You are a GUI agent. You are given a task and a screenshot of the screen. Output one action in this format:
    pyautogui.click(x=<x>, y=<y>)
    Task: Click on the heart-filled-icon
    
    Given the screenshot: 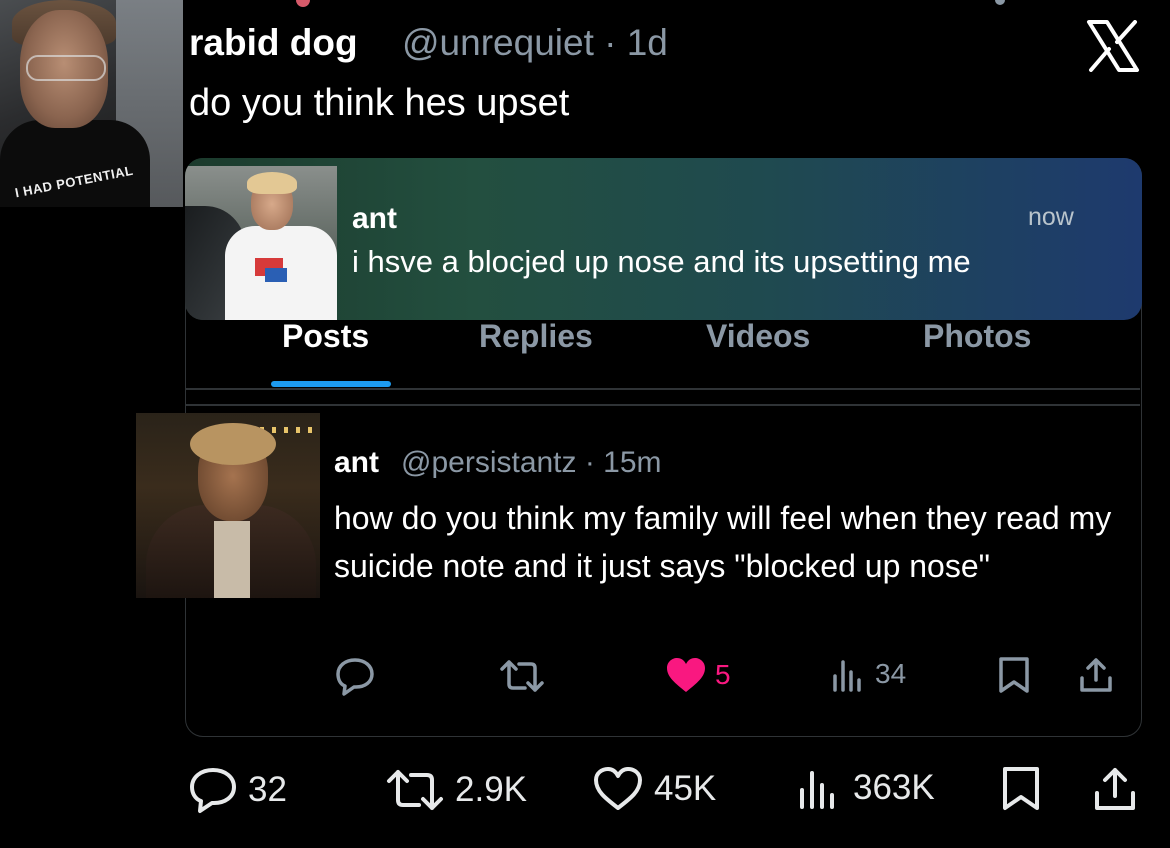 What is the action you would take?
    pyautogui.click(x=686, y=675)
    